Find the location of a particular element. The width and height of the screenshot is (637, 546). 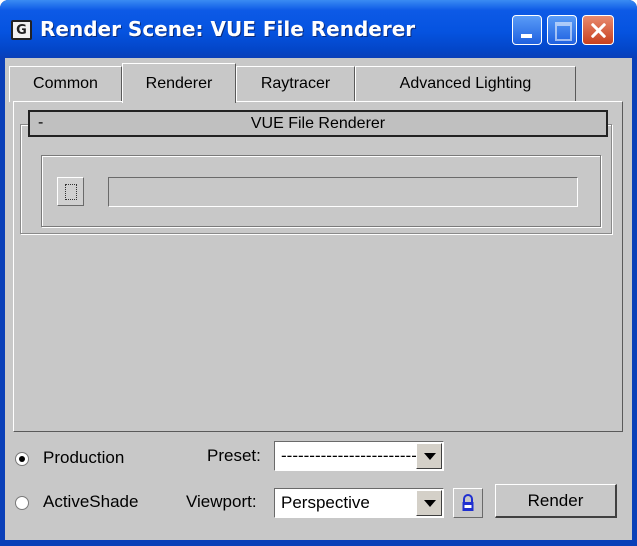

lock-icon is located at coordinates (468, 502).